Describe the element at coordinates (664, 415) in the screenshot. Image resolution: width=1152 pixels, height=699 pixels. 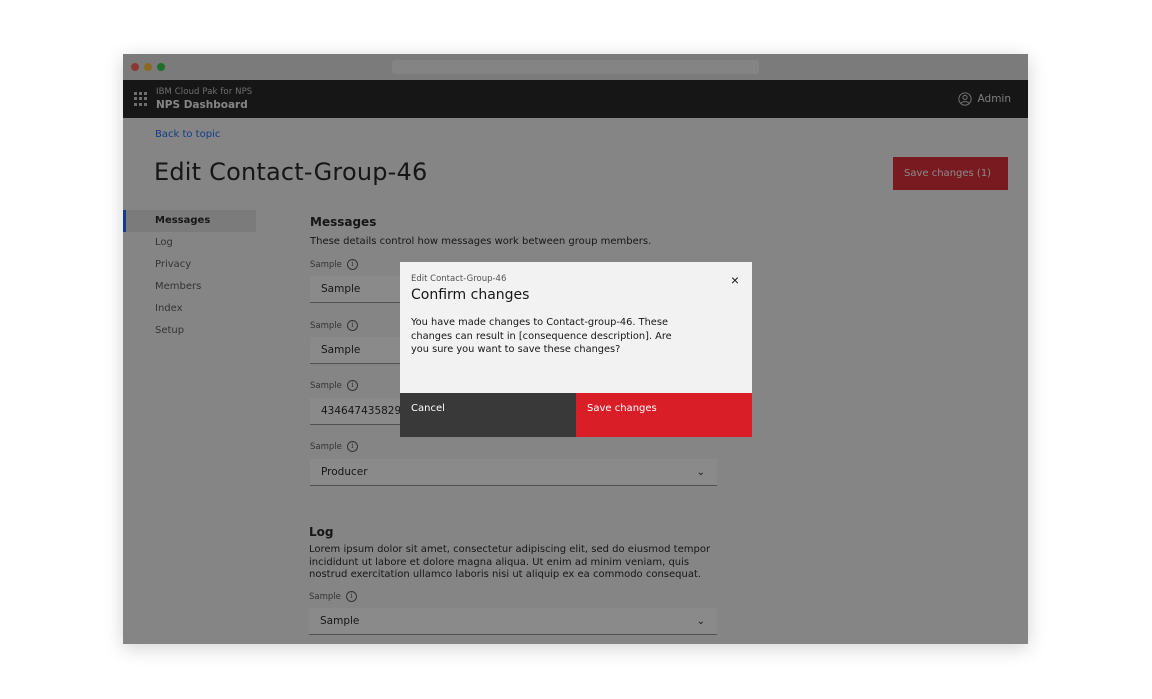
I see `confirm-save-changes-button: Save changes` at that location.